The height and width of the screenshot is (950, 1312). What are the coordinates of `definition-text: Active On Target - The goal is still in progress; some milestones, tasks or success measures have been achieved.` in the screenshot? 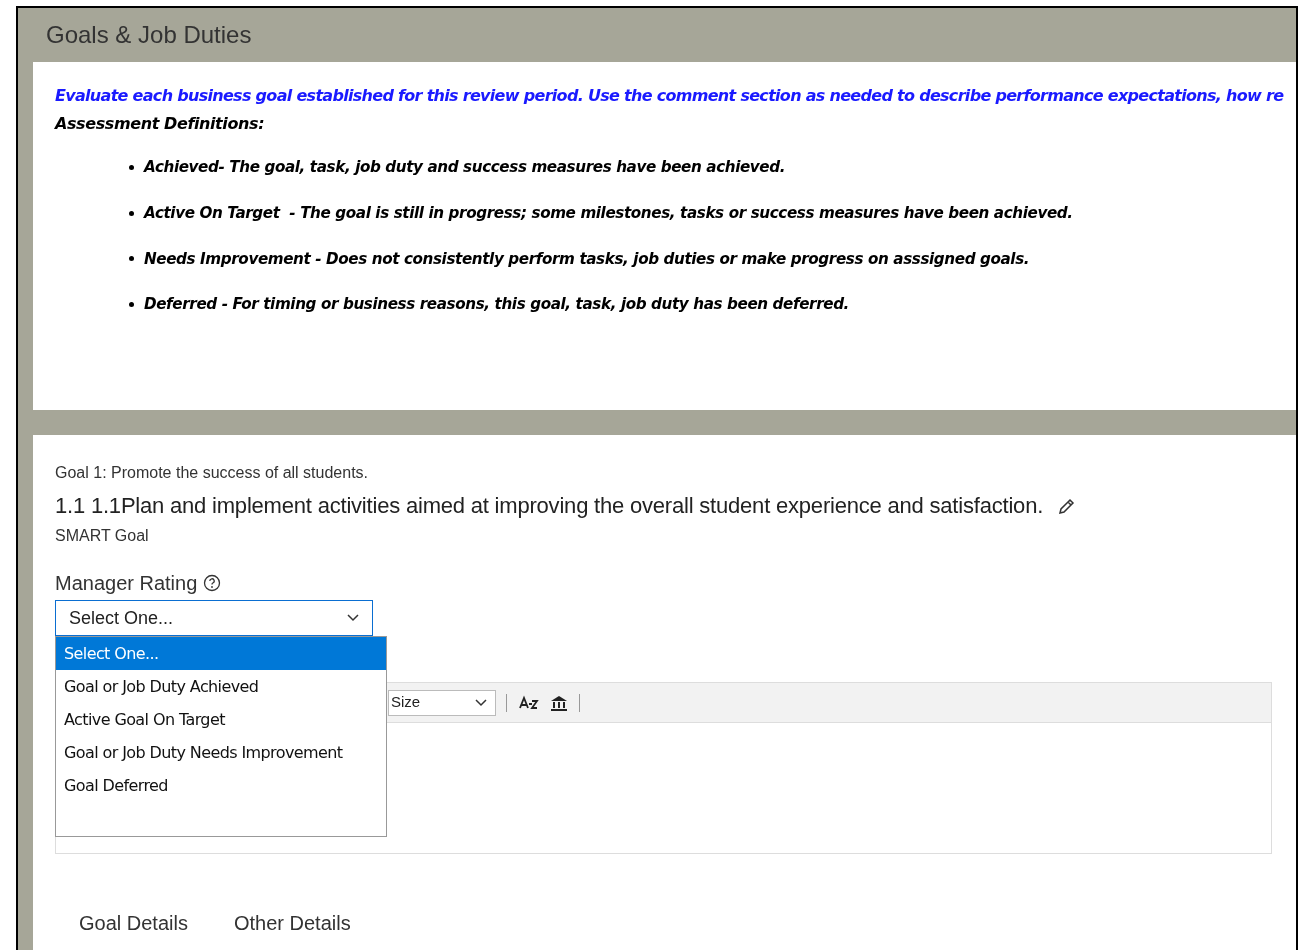 It's located at (608, 213).